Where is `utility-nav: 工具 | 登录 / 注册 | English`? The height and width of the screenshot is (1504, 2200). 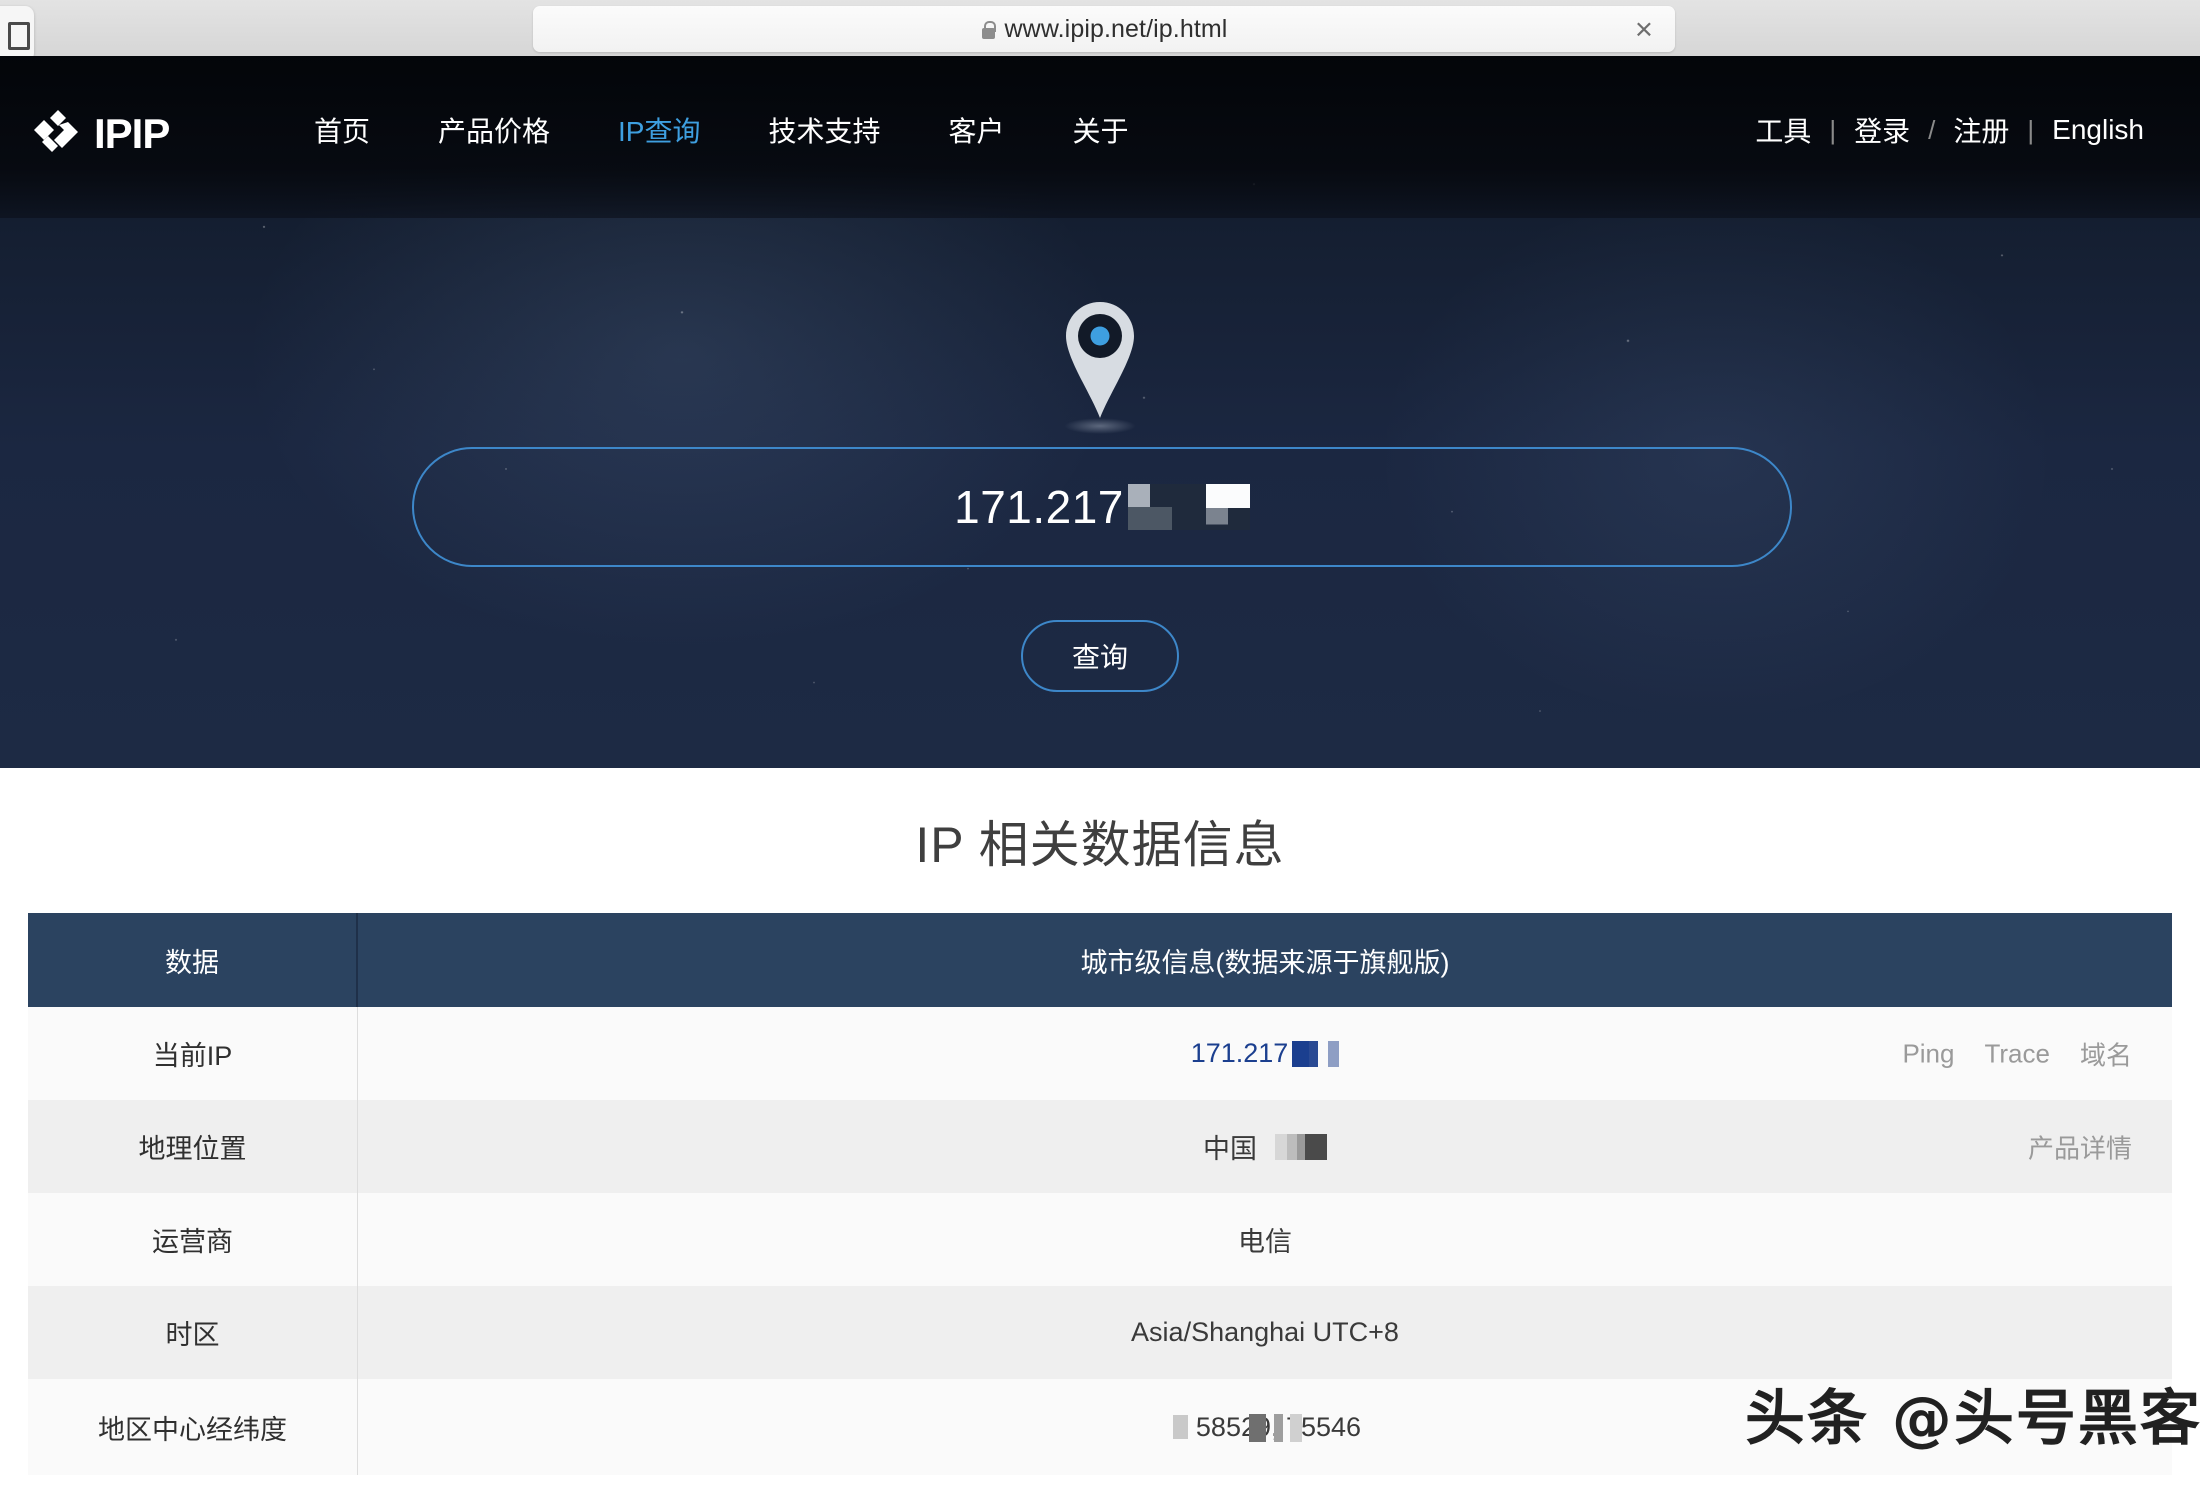 utility-nav: 工具 | 登录 / 注册 | English is located at coordinates (1949, 130).